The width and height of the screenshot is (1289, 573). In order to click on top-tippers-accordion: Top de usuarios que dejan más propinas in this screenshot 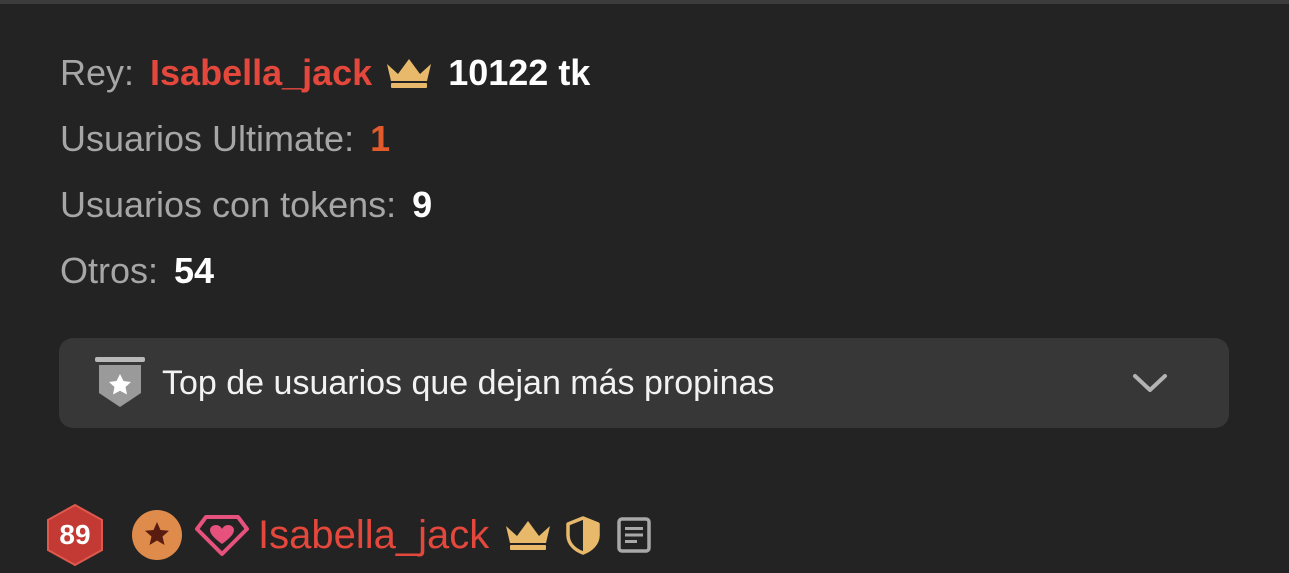, I will do `click(644, 383)`.